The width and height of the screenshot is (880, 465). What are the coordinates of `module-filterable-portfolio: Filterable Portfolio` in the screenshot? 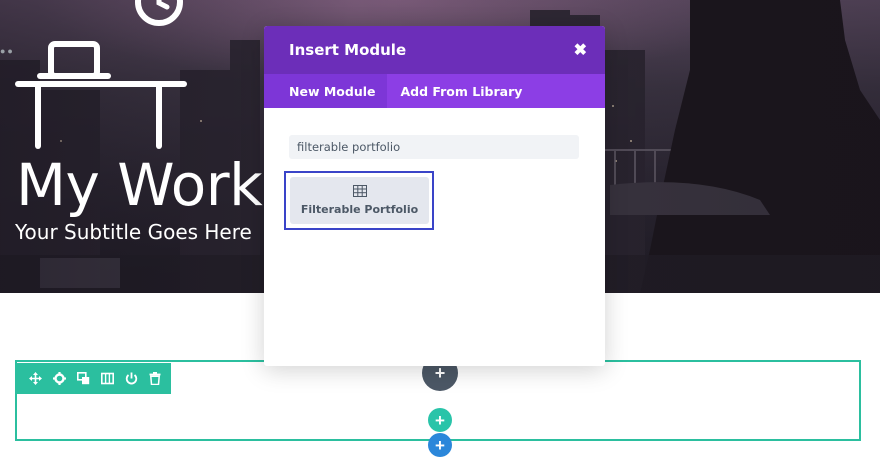 It's located at (359, 200).